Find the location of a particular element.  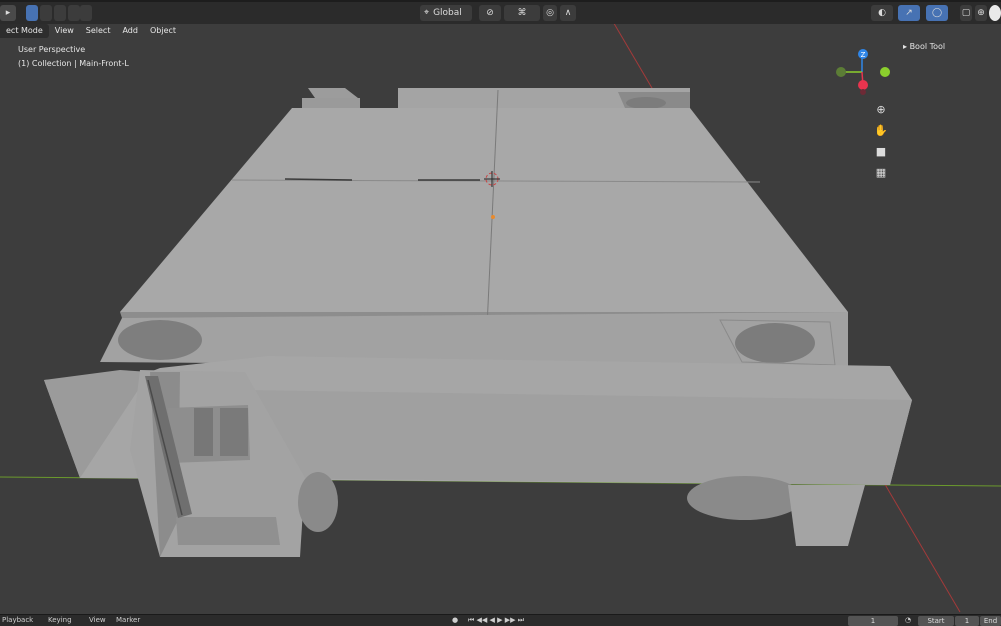

navigation-gizmo: Z is located at coordinates (862, 72).